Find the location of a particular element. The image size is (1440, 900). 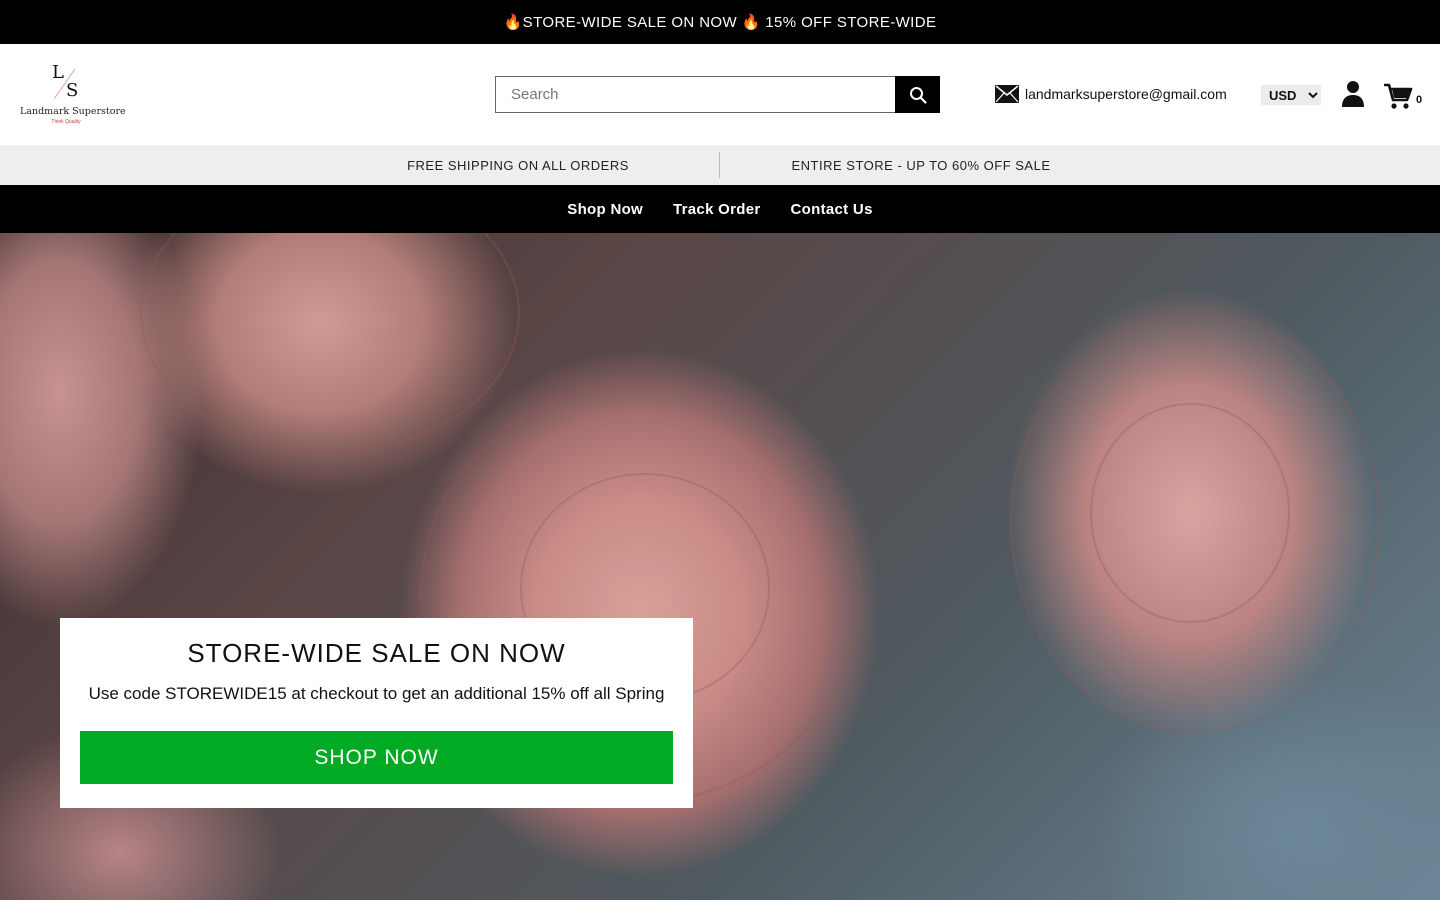

logo-brand-name: Landmark Superstore is located at coordinates (73, 111).